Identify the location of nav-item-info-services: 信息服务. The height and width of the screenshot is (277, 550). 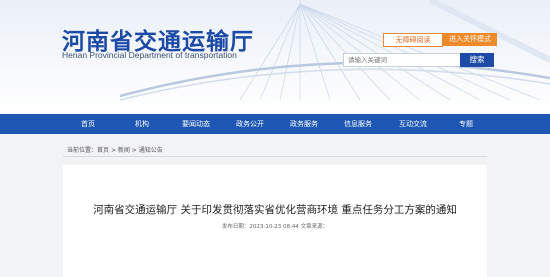
(358, 124).